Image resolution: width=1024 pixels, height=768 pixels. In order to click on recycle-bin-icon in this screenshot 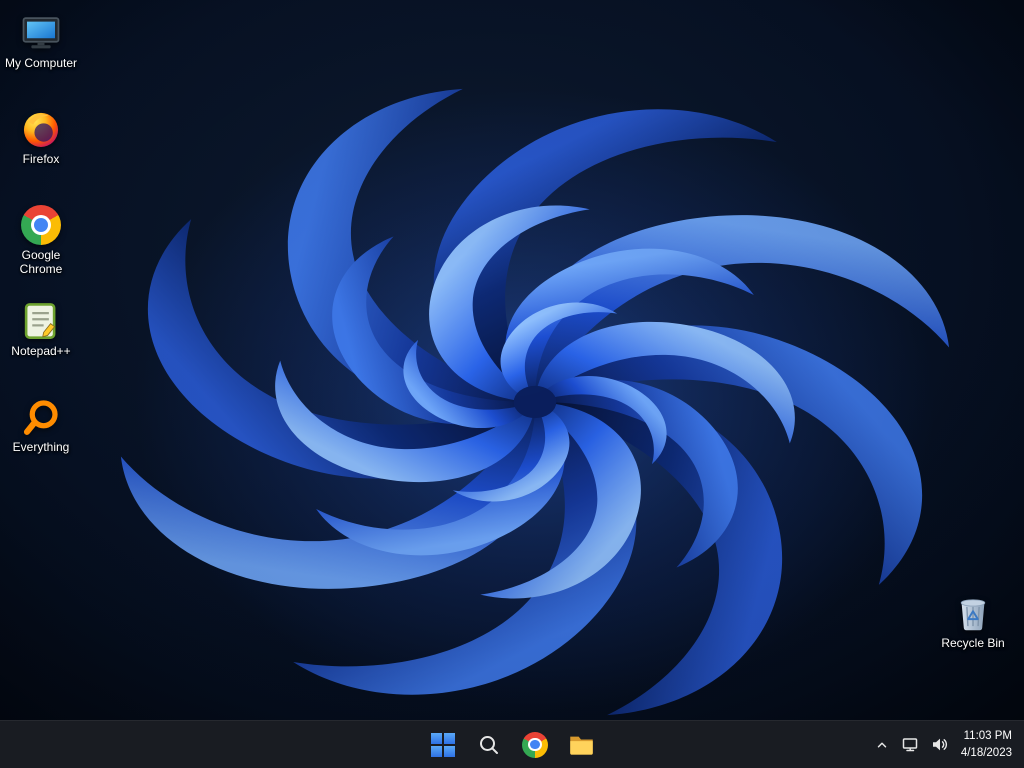, I will do `click(973, 613)`.